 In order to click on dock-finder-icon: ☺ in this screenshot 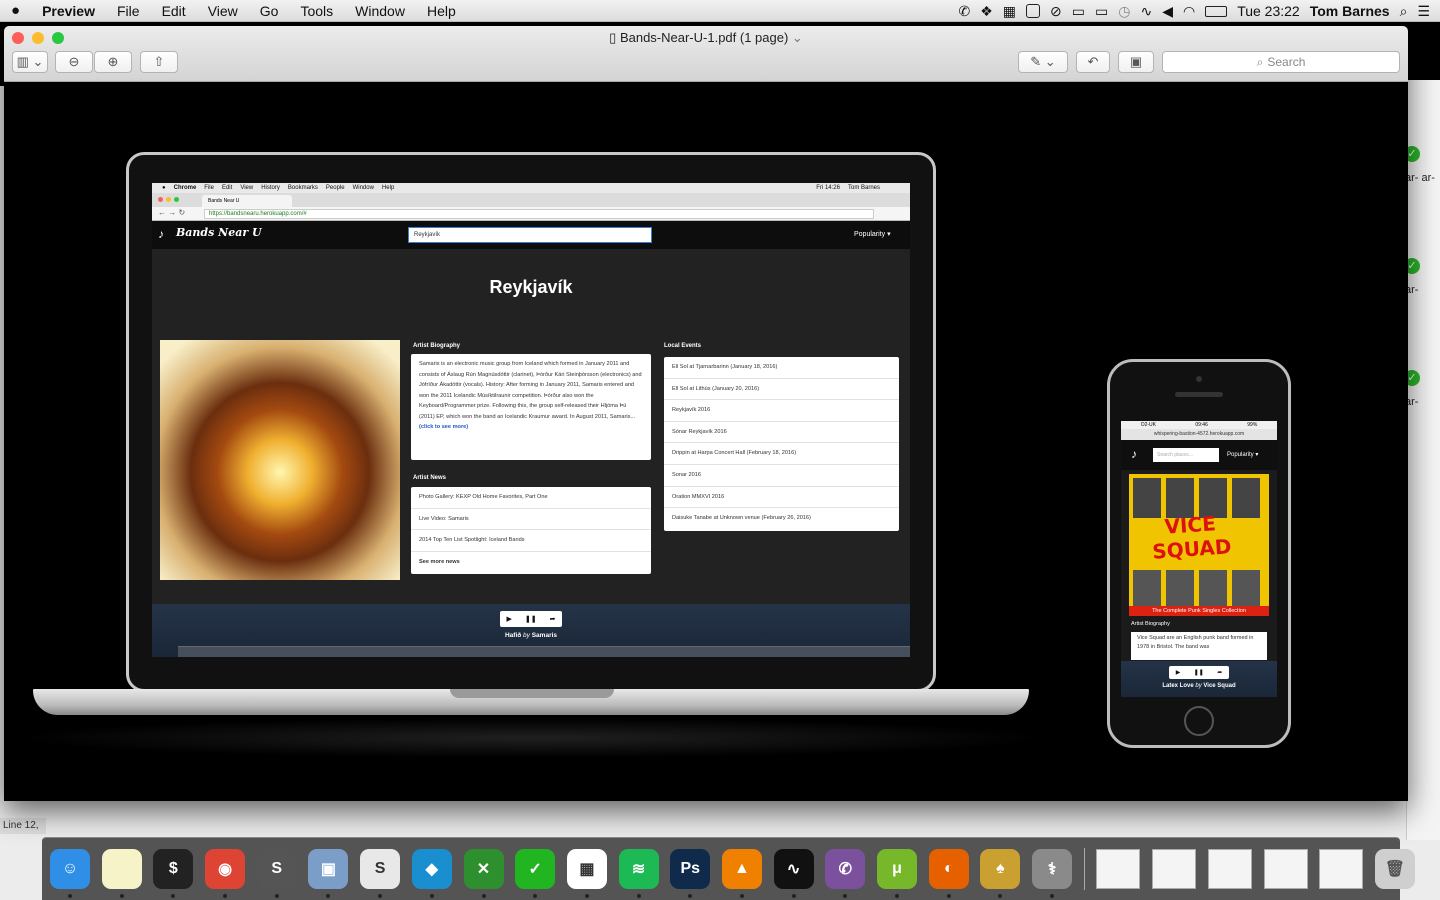, I will do `click(70, 873)`.